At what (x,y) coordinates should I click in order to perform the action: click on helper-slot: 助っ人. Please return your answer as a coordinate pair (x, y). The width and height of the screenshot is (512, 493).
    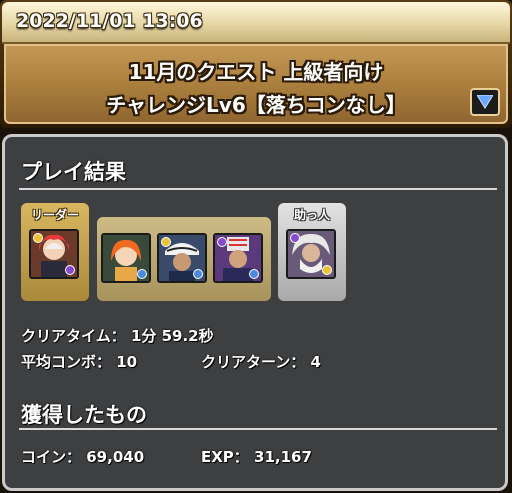
    Looking at the image, I should click on (312, 252).